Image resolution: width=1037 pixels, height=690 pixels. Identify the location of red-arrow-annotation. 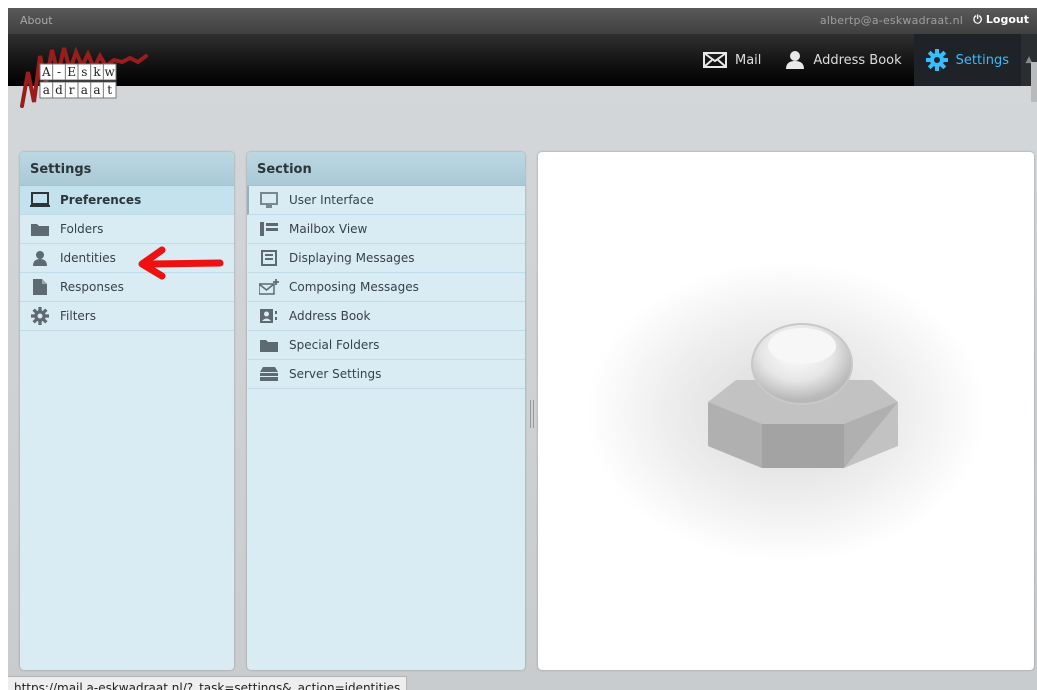
(181, 263).